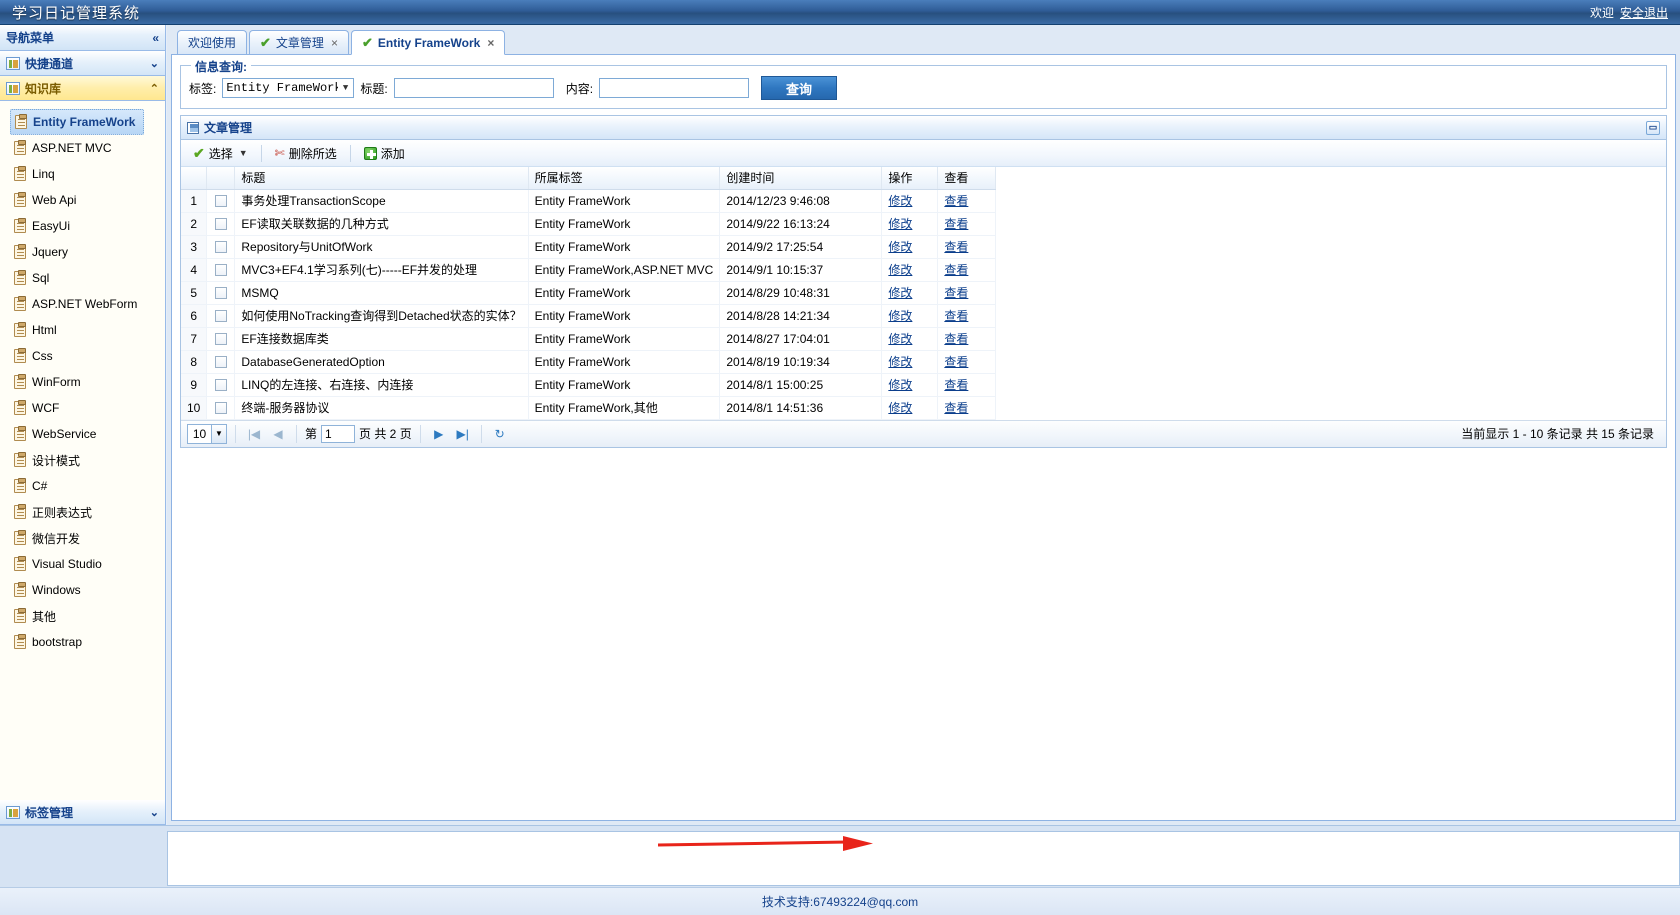 The height and width of the screenshot is (915, 1680). Describe the element at coordinates (1644, 12) in the screenshot. I see `logout-link: 安全退出` at that location.